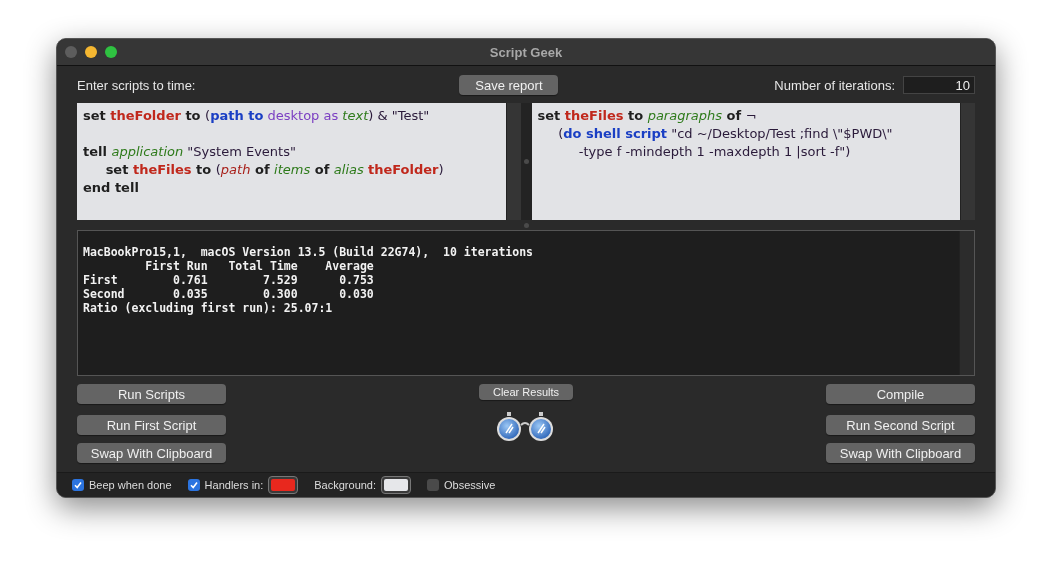 The width and height of the screenshot is (1052, 573). What do you see at coordinates (259, 266) in the screenshot?
I see `result-line: First Run Total Time Average` at bounding box center [259, 266].